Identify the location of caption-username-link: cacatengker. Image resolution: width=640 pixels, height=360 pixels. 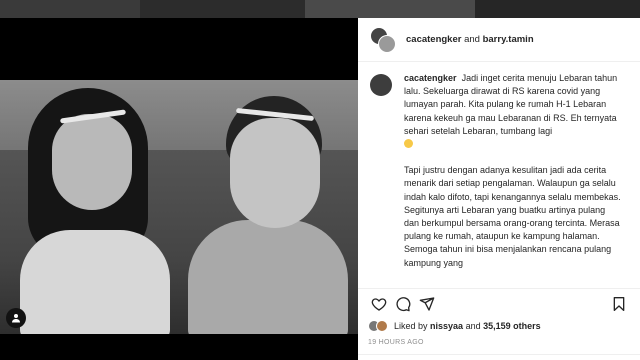
(430, 78).